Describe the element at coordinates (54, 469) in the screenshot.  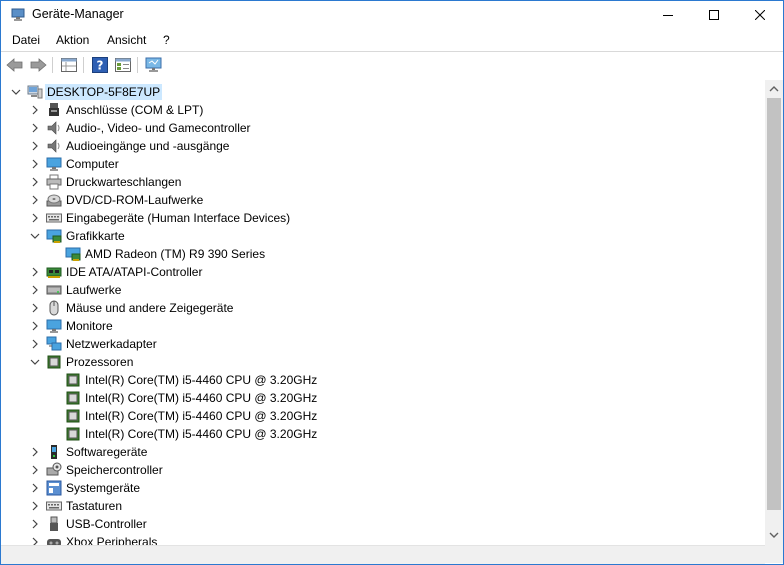
I see `storage-controller-icon` at that location.